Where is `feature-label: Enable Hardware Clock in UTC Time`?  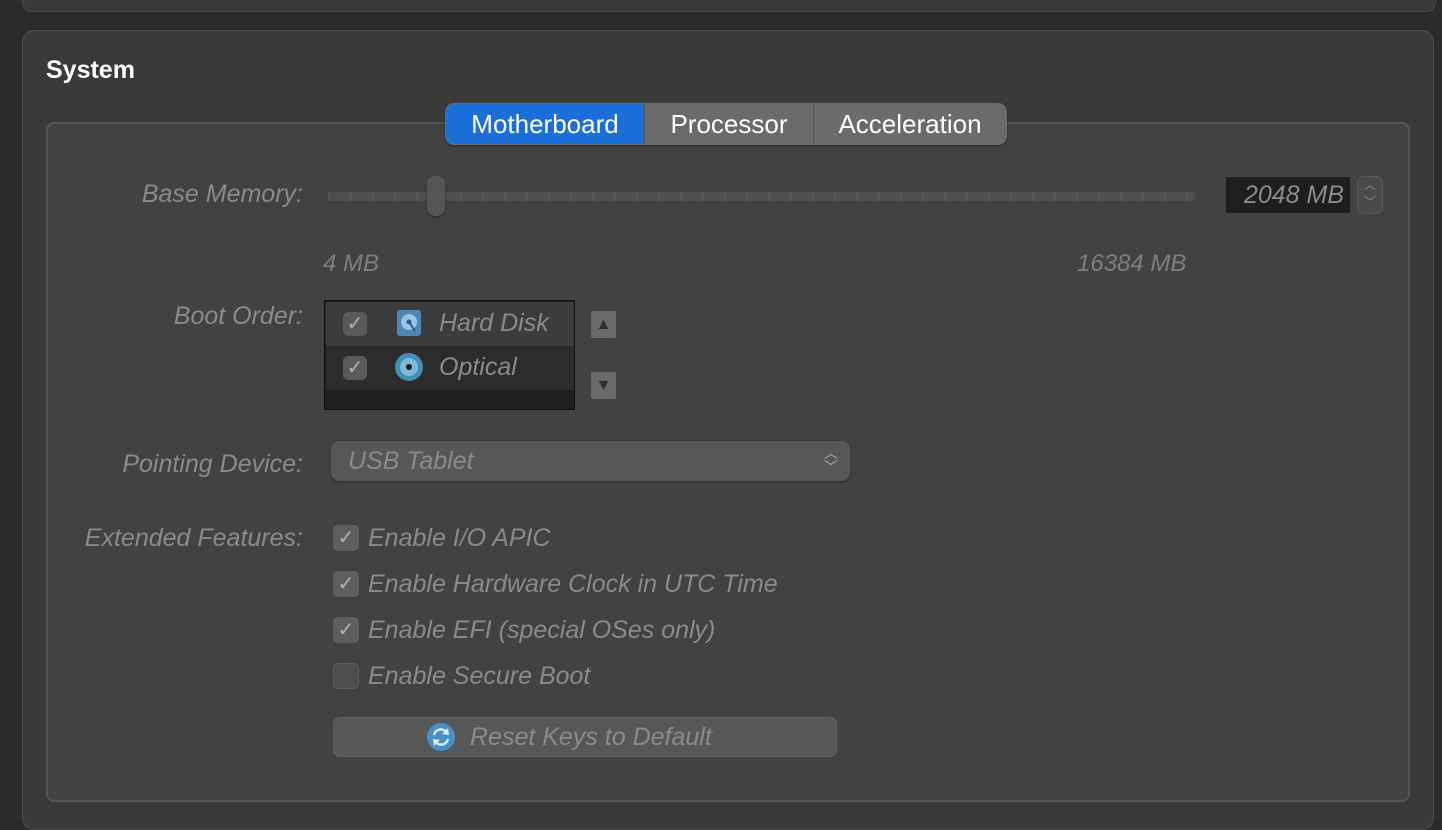
feature-label: Enable Hardware Clock in UTC Time is located at coordinates (573, 584).